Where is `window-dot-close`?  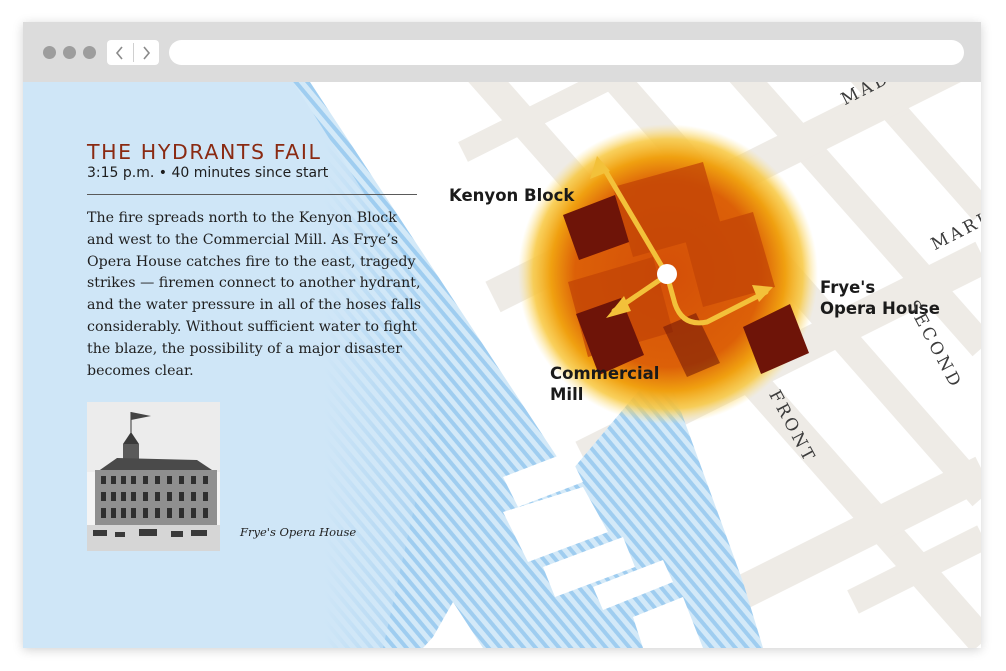 window-dot-close is located at coordinates (49, 52).